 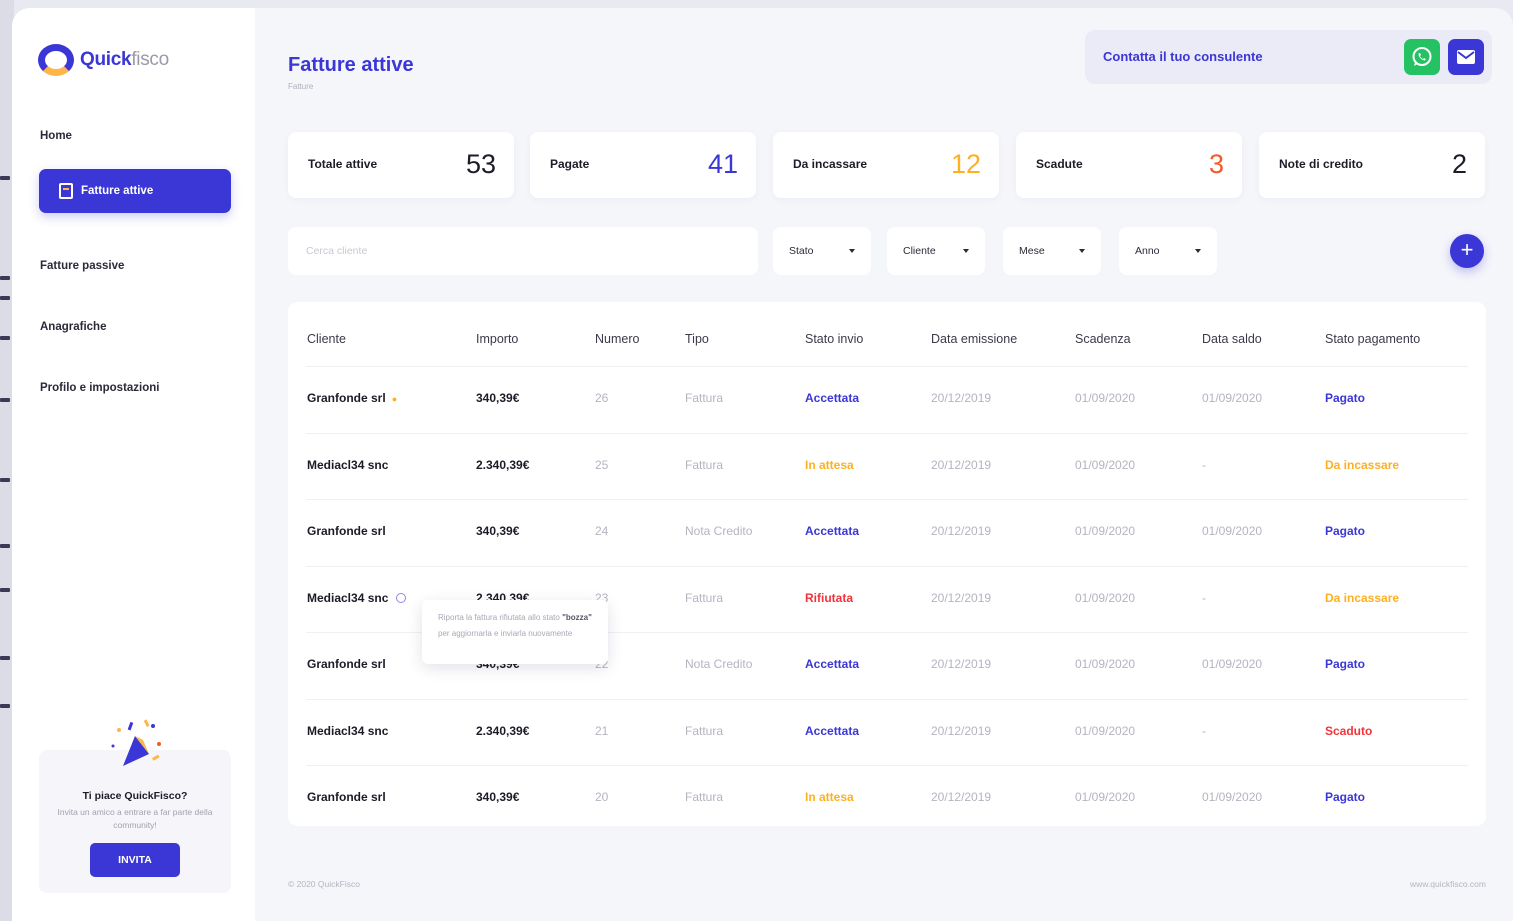 What do you see at coordinates (1232, 339) in the screenshot?
I see `column-header-data-saldo: Data saldo` at bounding box center [1232, 339].